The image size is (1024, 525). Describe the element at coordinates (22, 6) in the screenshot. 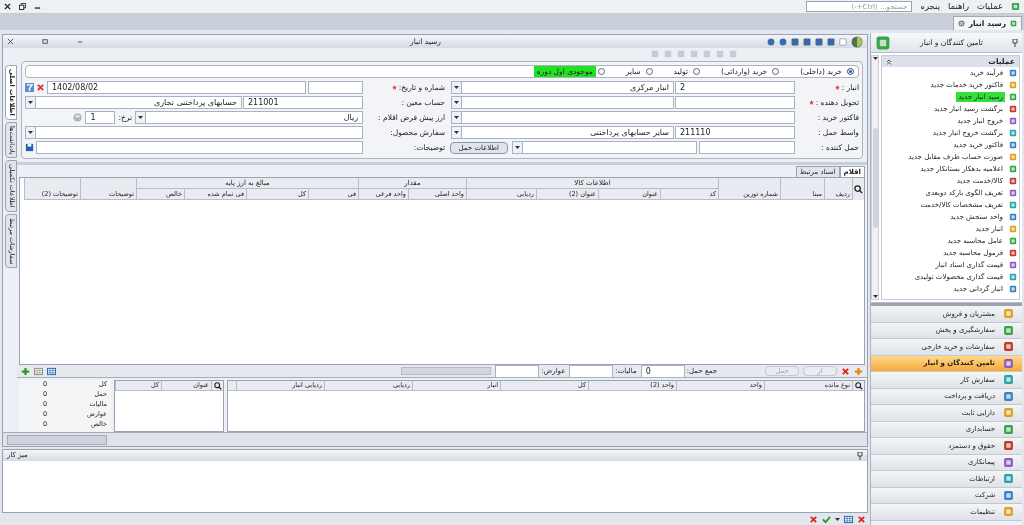

I see `restore-icon` at that location.